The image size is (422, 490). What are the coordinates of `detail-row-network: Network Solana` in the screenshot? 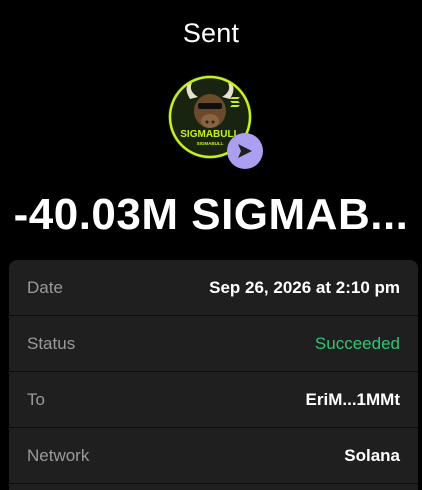 It's located at (213, 456).